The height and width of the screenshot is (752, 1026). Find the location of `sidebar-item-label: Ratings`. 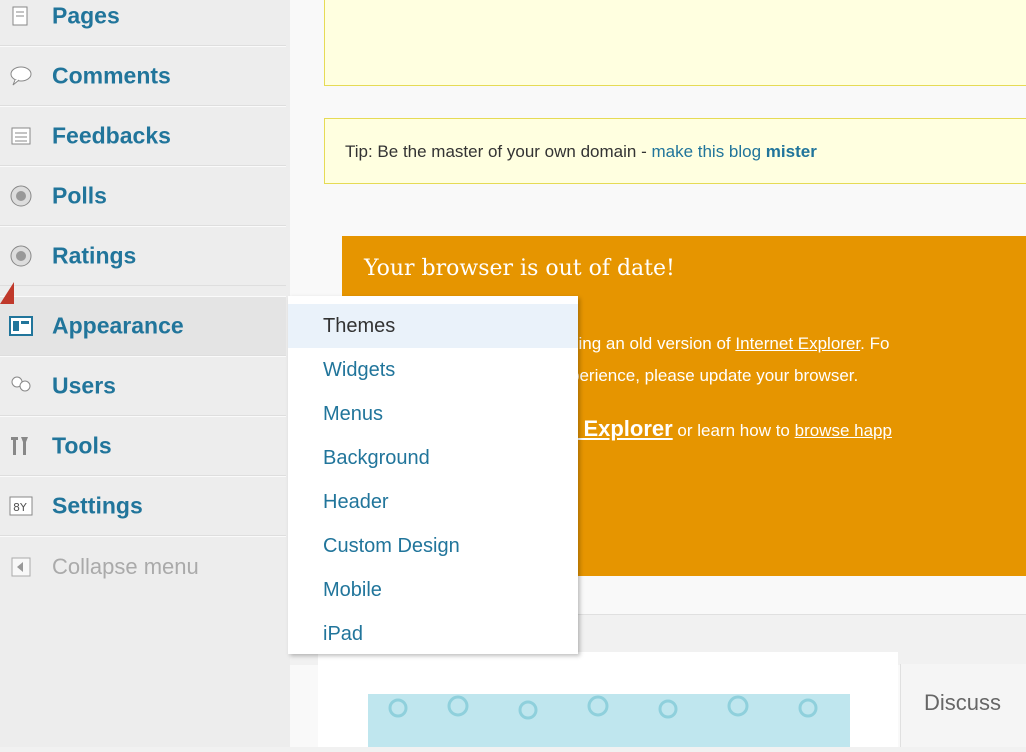

sidebar-item-label: Ratings is located at coordinates (94, 255).